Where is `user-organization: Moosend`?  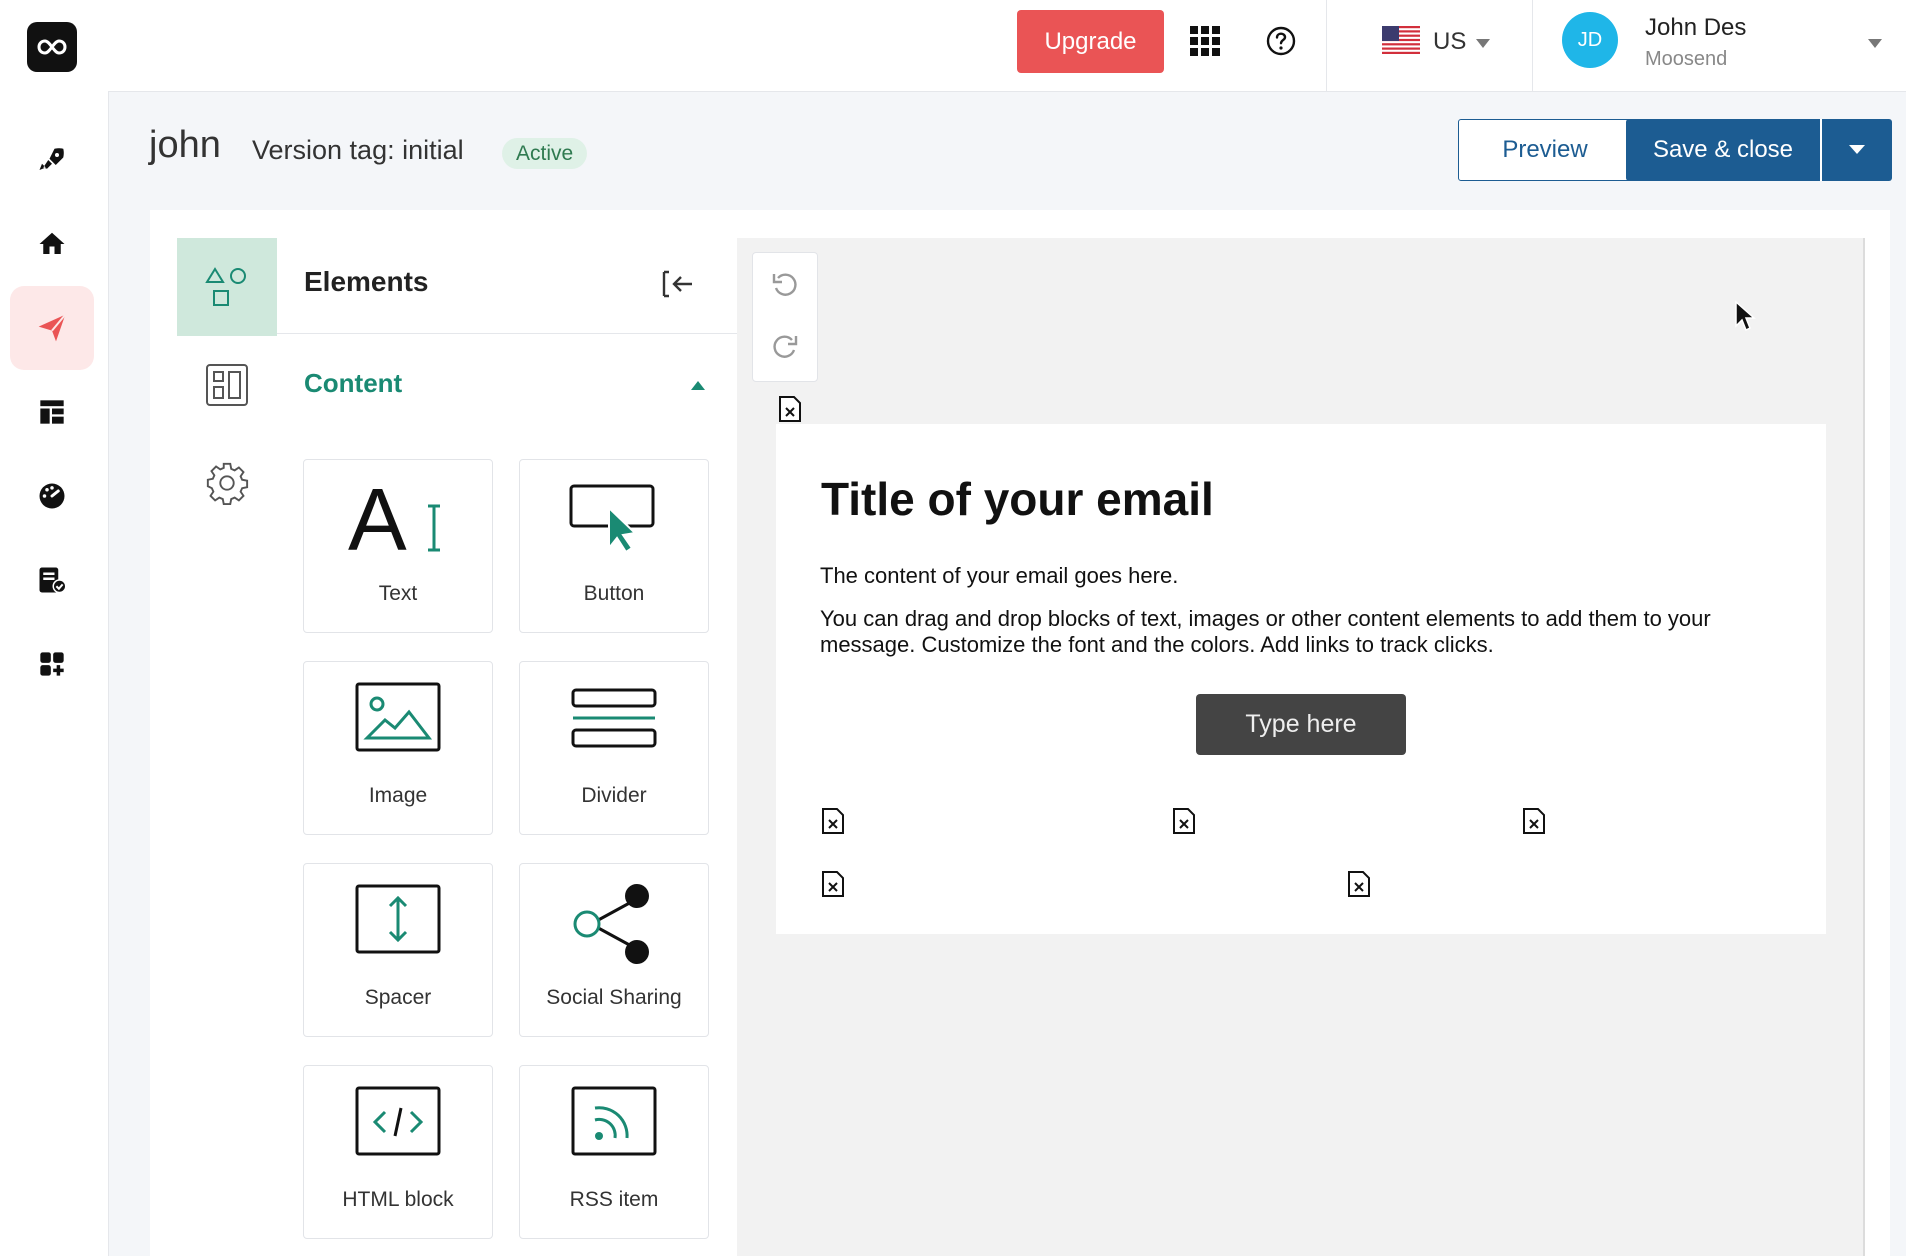 user-organization: Moosend is located at coordinates (1686, 59).